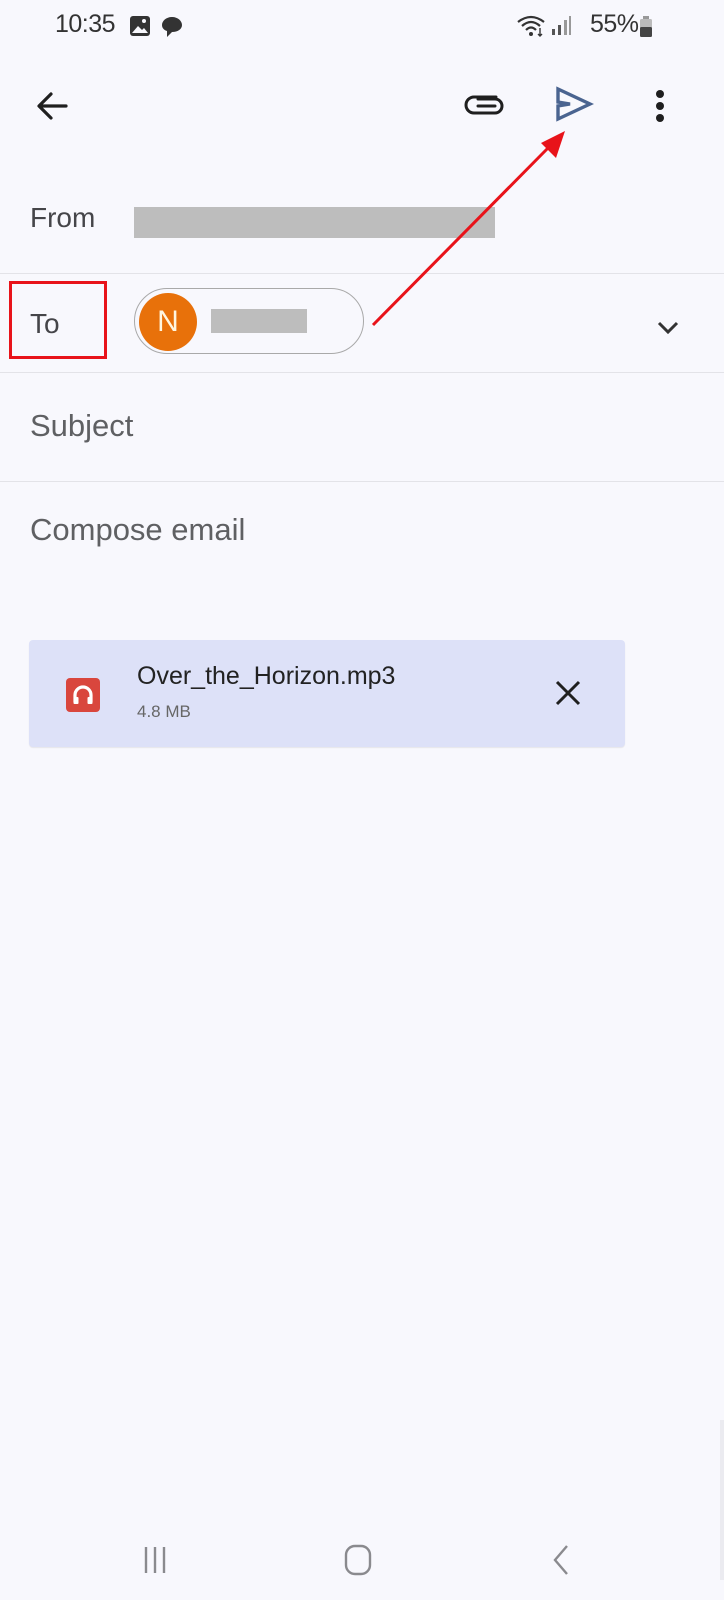  I want to click on attachment-file-name: Over_the_Horizon.mp3, so click(266, 676).